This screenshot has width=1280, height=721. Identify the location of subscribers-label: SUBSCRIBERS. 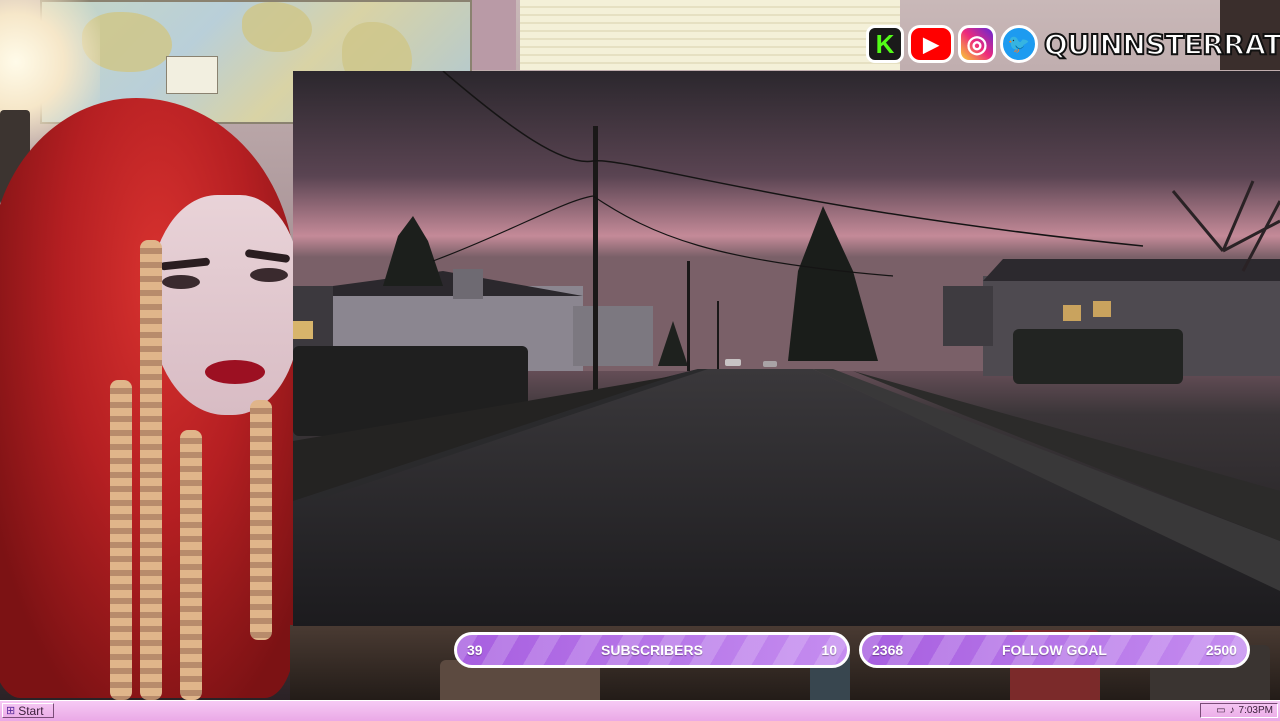
(652, 650).